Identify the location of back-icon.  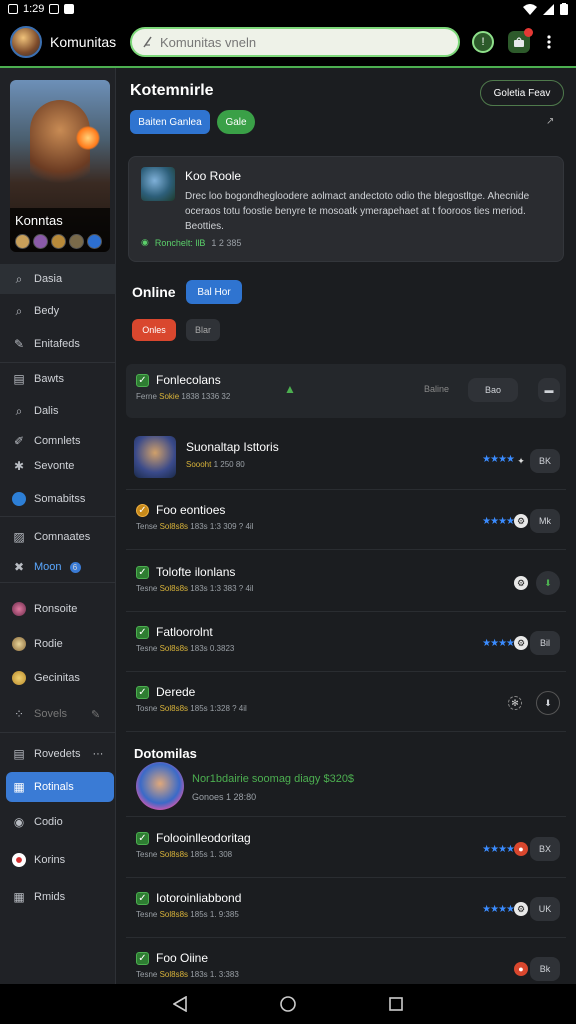
(180, 1004).